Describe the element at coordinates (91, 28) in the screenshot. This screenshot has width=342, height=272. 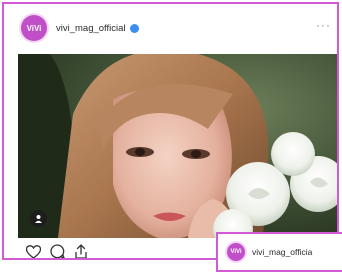
I see `account-username: vivi_mag_official` at that location.